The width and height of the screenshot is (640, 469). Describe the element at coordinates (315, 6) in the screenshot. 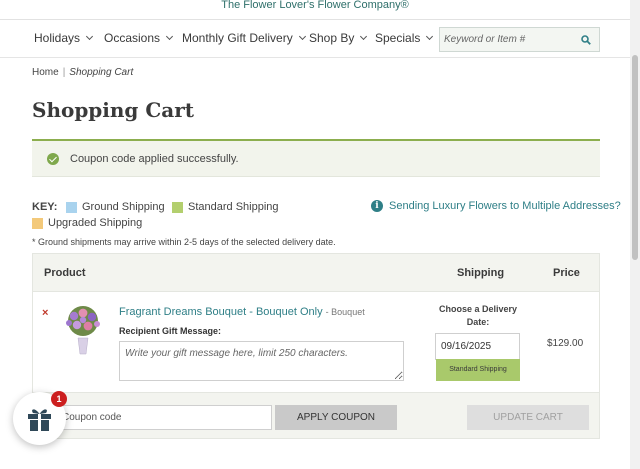

I see `brand-tagline: The Flower Lover's Flower Company®` at that location.